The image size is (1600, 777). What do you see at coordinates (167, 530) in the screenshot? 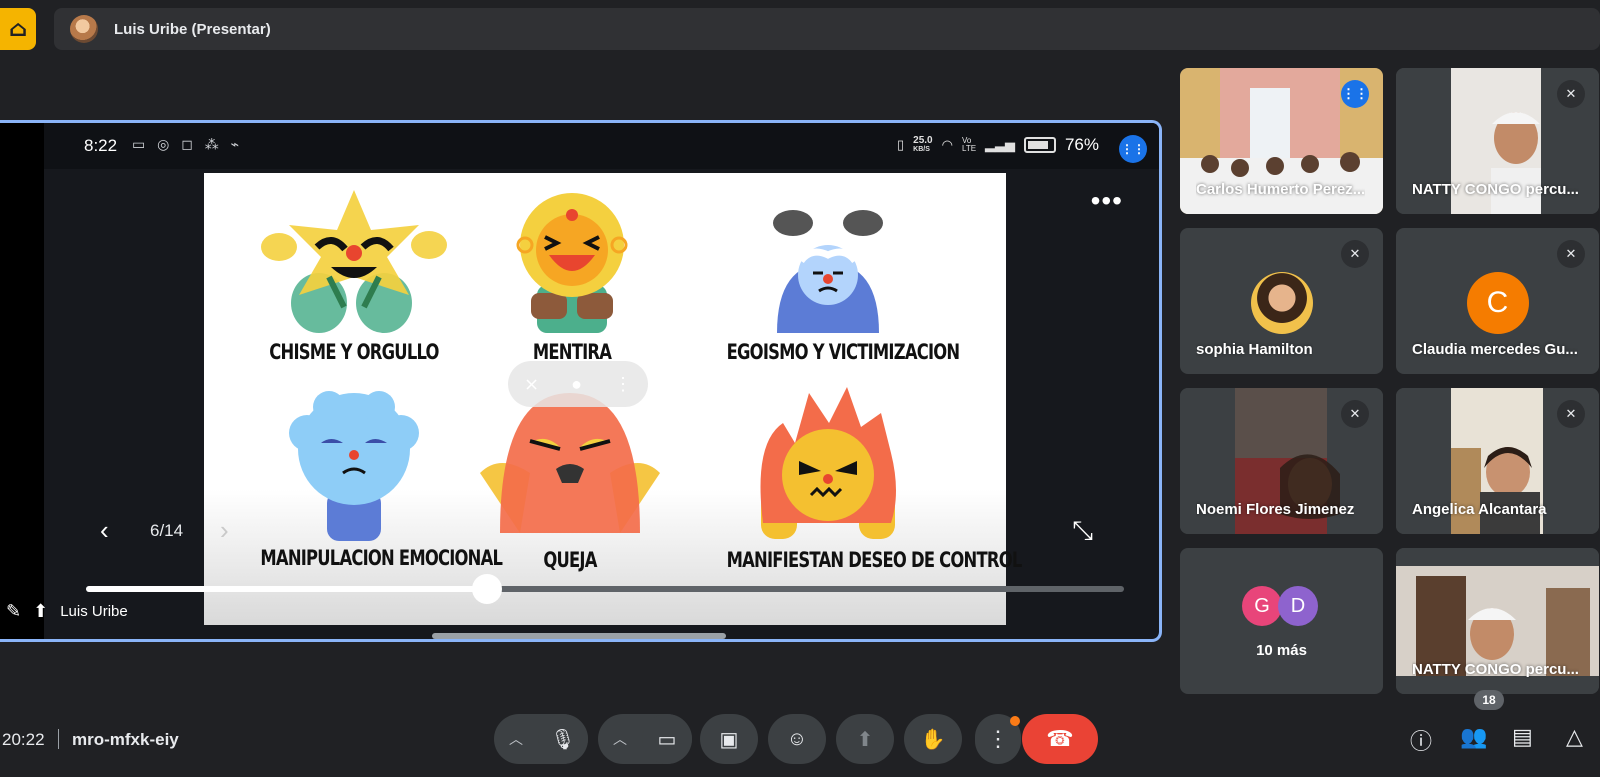
I see `slide-counter: 6/14` at bounding box center [167, 530].